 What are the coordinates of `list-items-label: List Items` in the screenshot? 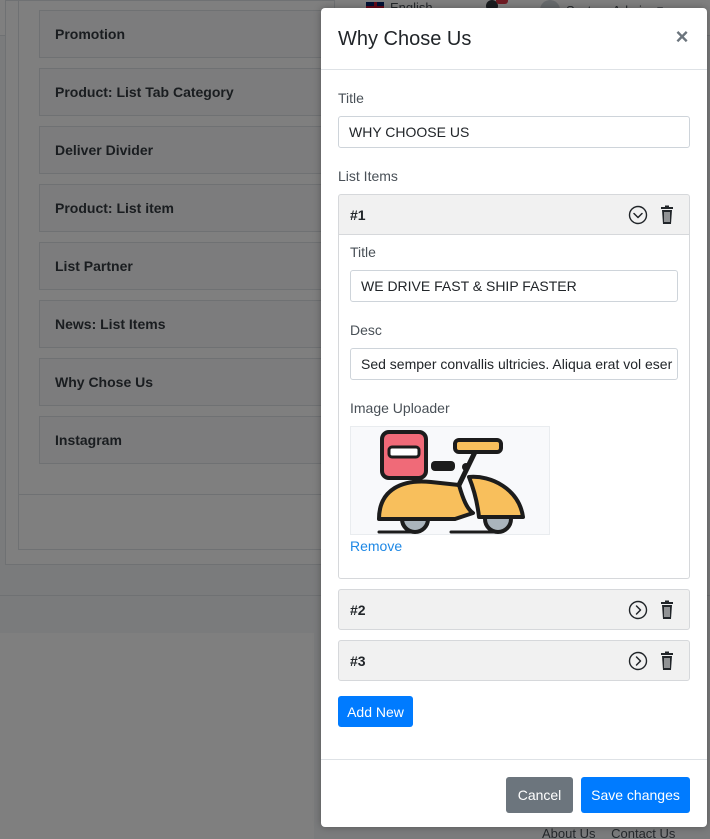 It's located at (368, 176).